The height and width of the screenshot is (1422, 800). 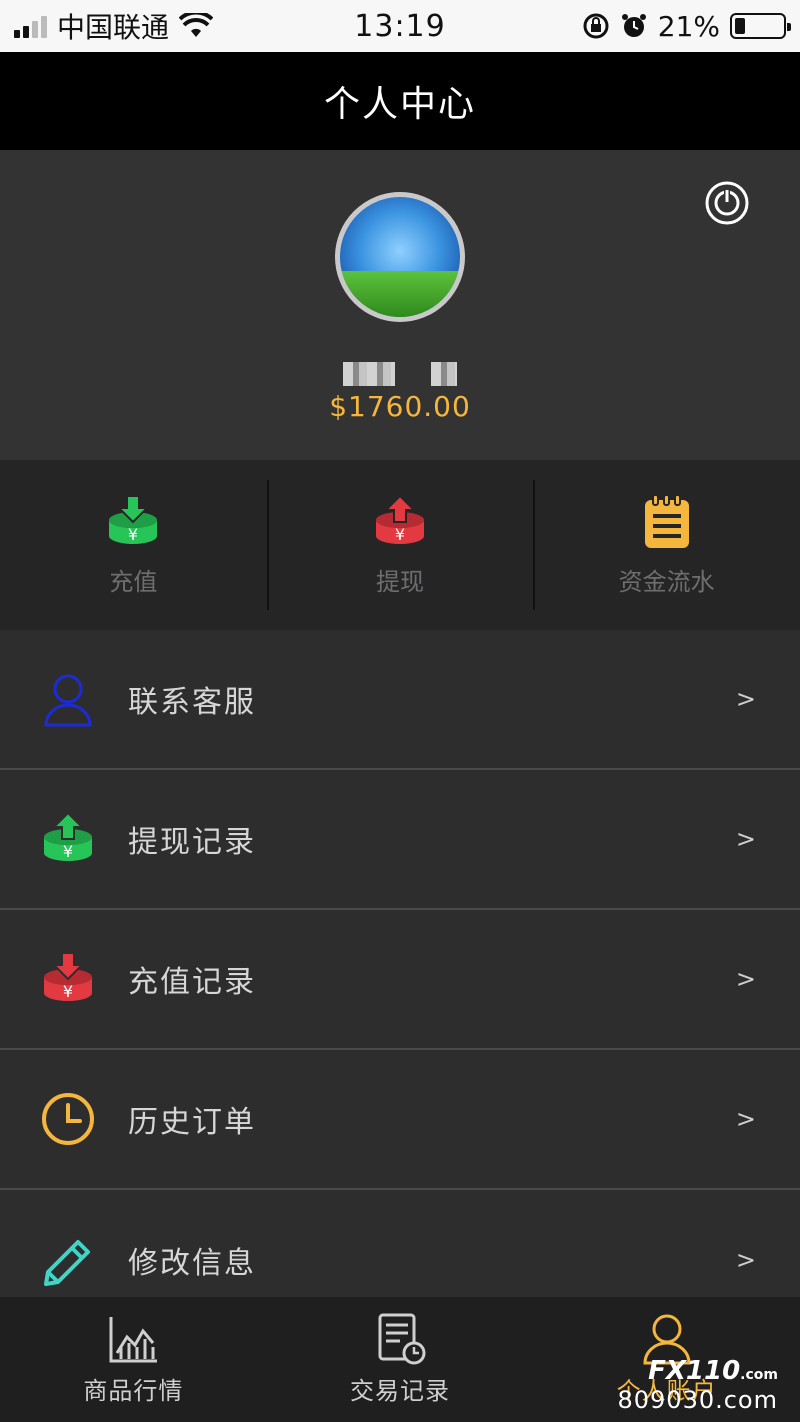 I want to click on notepad-icon, so click(x=666, y=520).